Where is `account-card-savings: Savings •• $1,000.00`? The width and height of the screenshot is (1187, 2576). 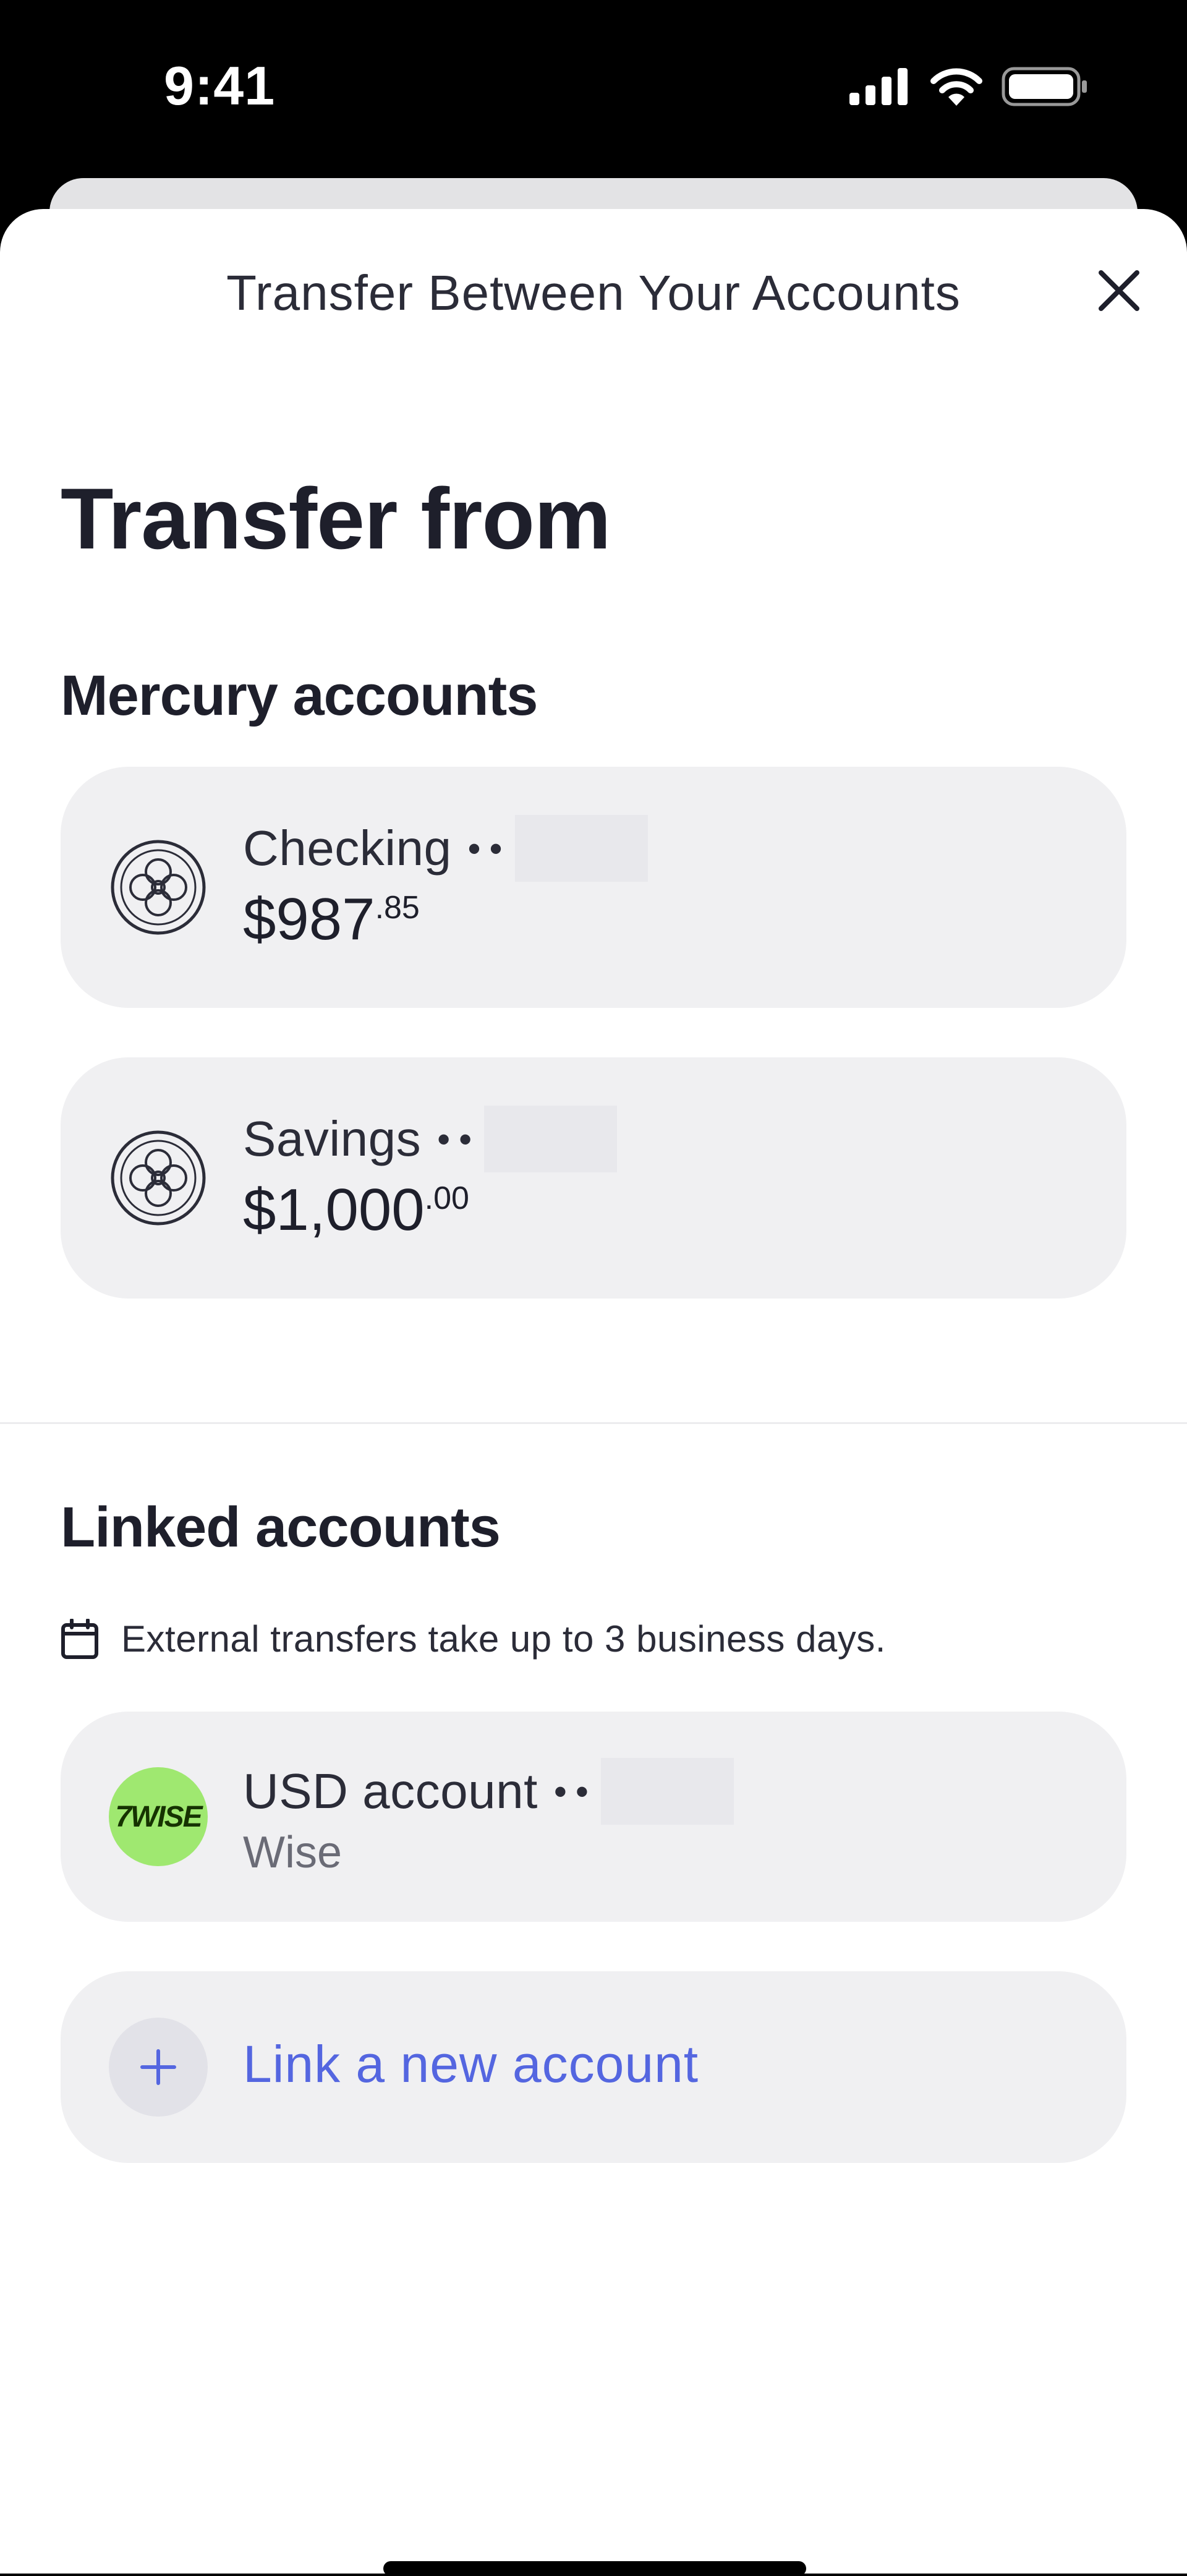
account-card-savings: Savings •• $1,000.00 is located at coordinates (593, 1178).